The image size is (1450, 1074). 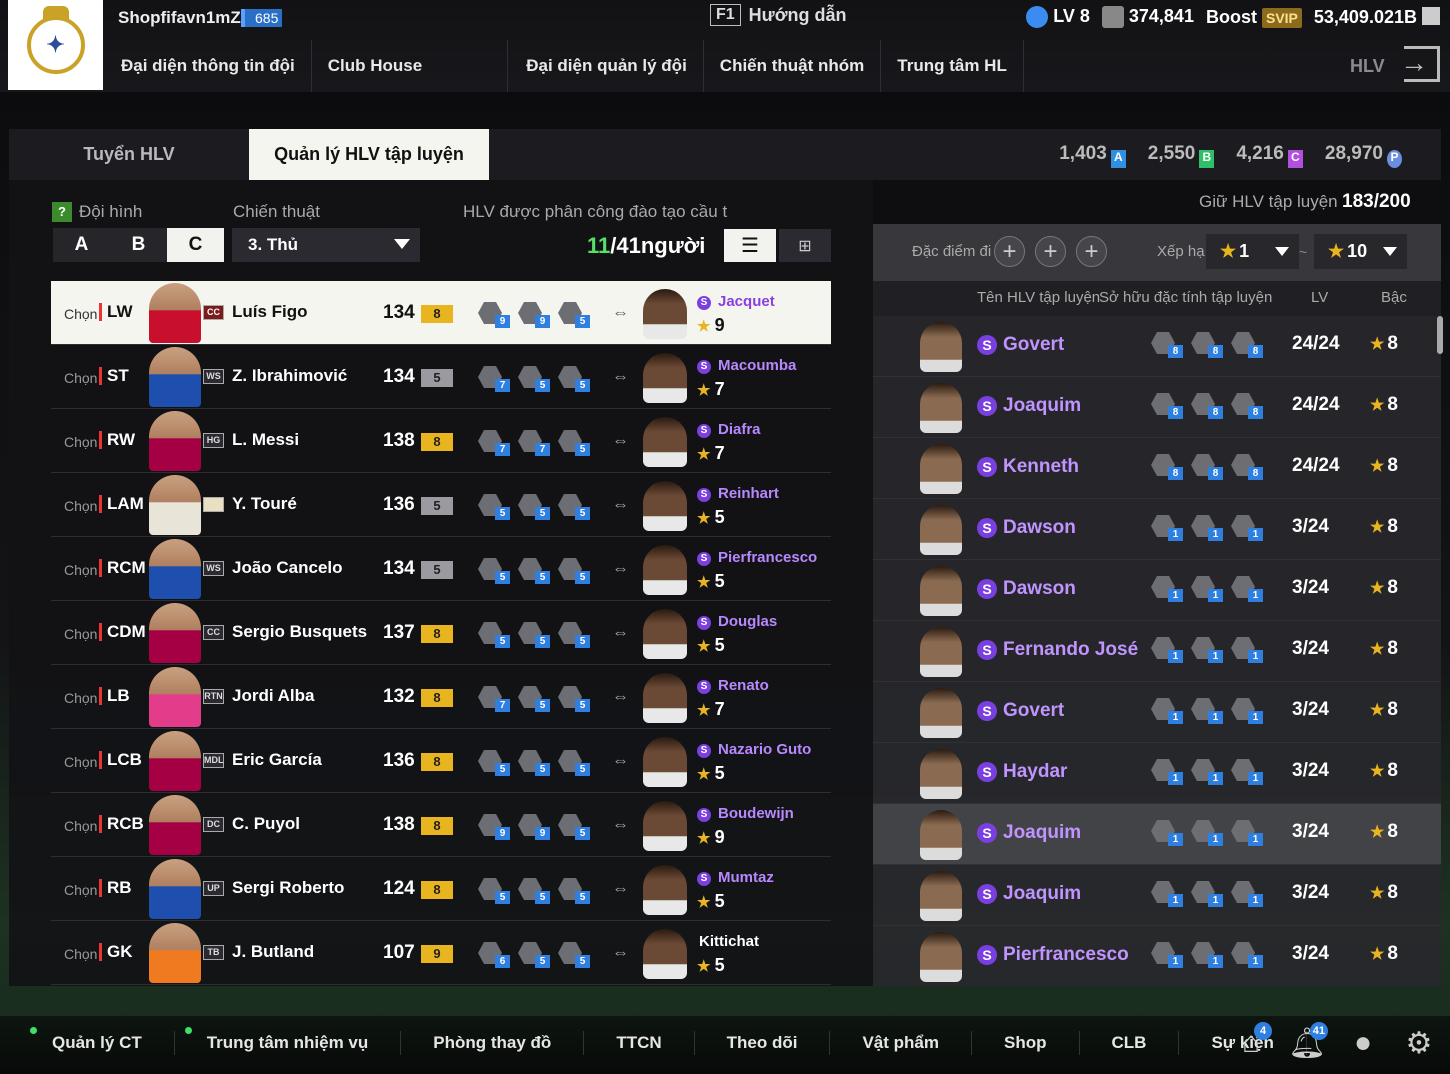 I want to click on club-logo: ✦, so click(x=55, y=45).